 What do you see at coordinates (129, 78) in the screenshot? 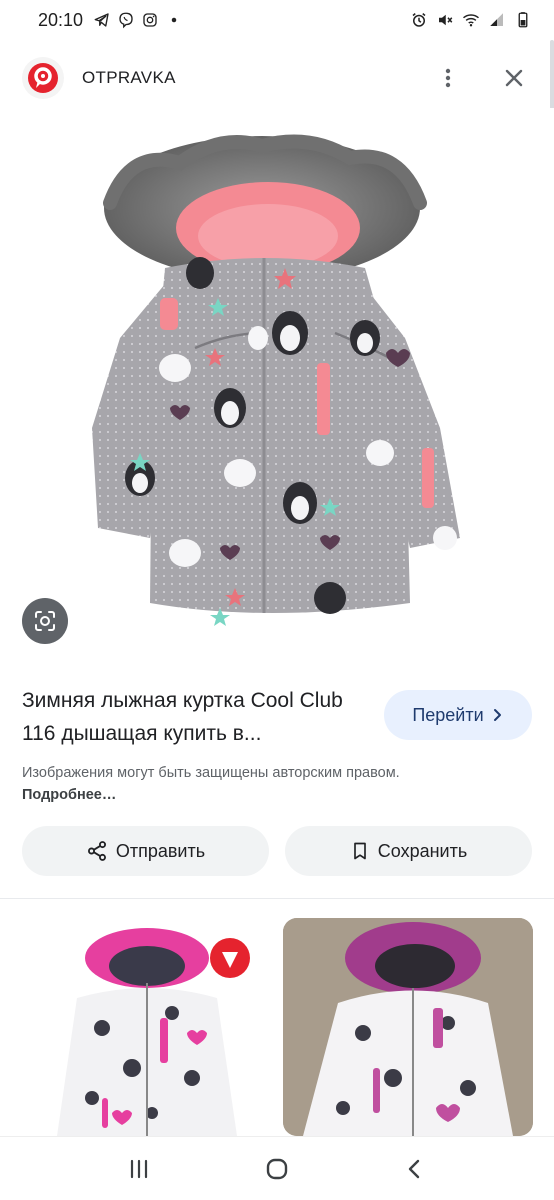
I see `site-name: OTPRAVKA` at bounding box center [129, 78].